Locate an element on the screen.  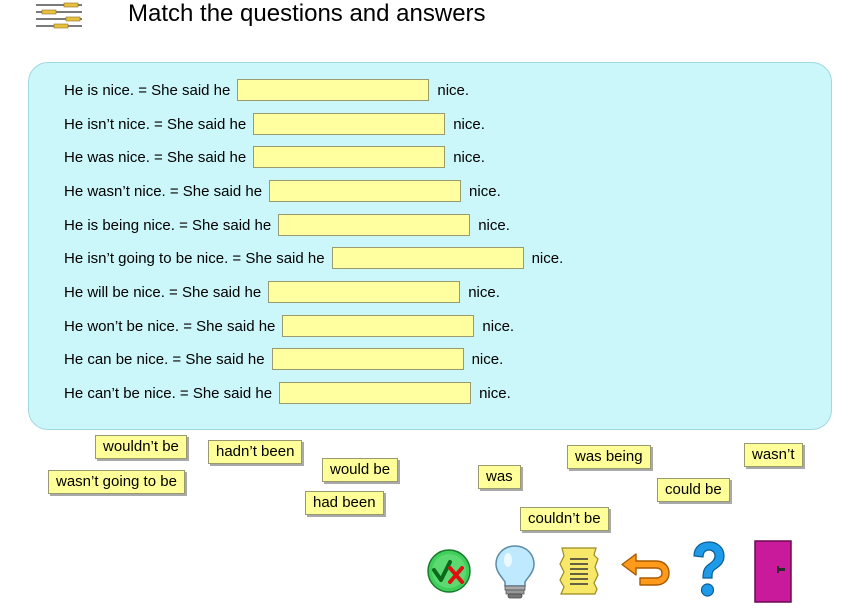
page-title: Match the questions and answers is located at coordinates (307, 13).